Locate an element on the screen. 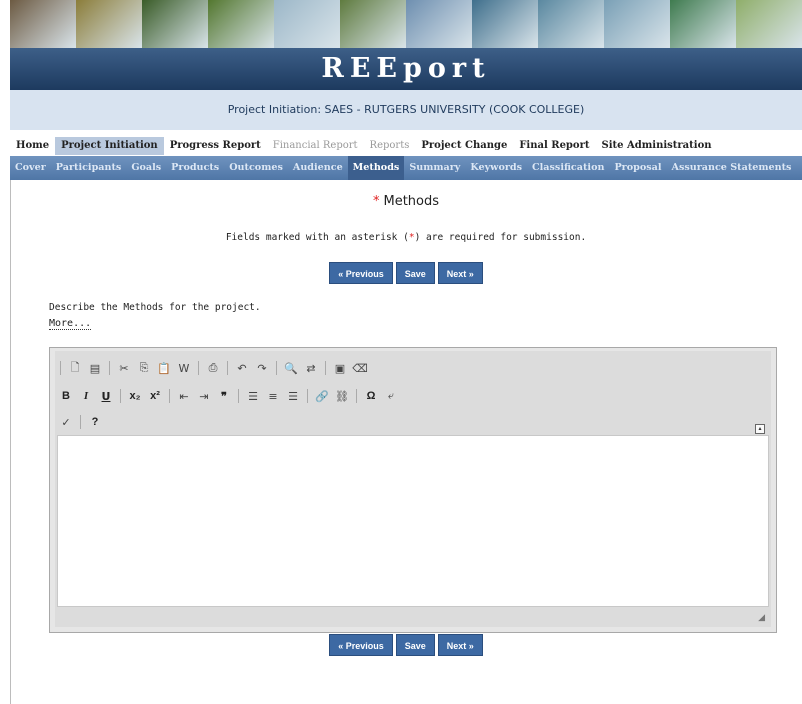 The width and height of the screenshot is (802, 704). main-menu-item-reports: Reports is located at coordinates (389, 145).